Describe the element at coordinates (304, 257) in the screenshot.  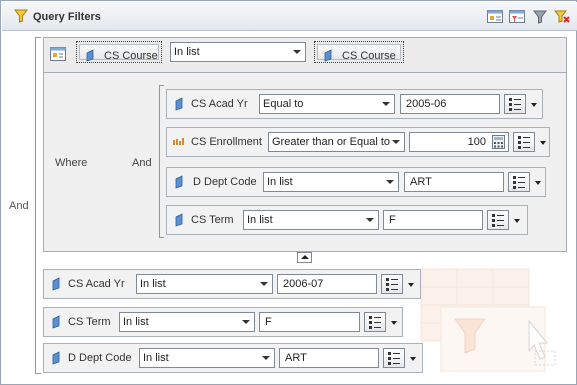
I see `collapse-group-button` at that location.